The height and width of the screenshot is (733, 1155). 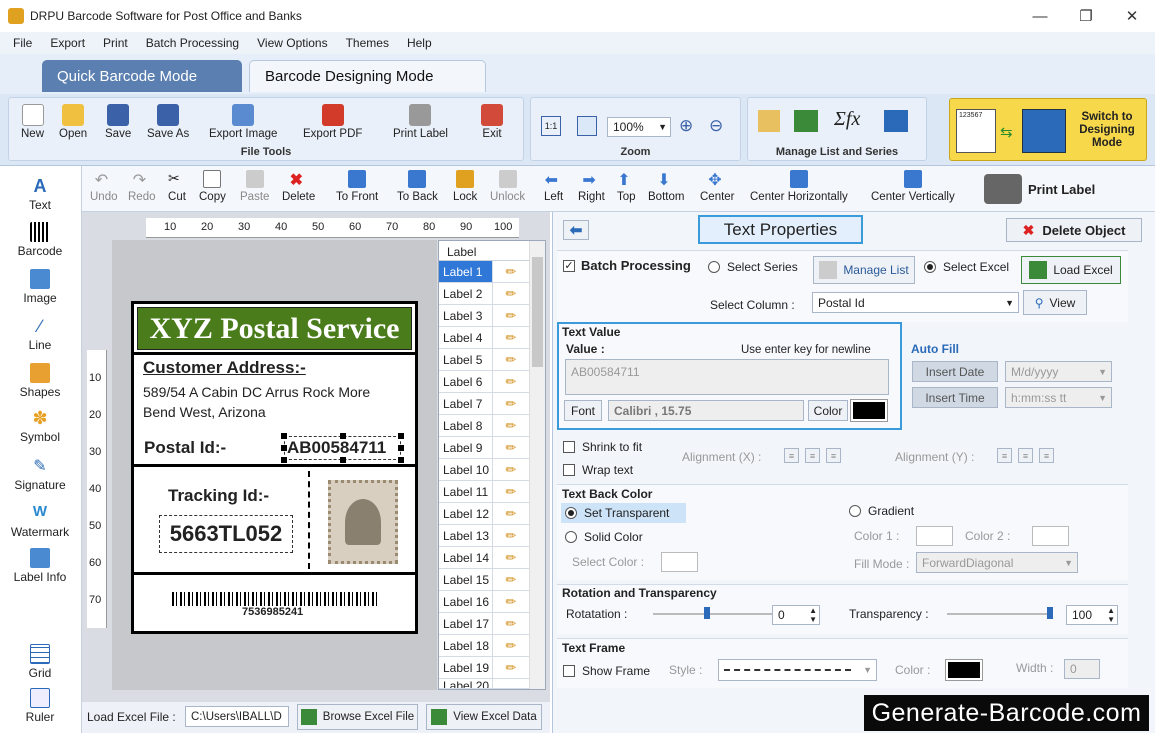 I want to click on unlock-button: Unlock, so click(x=507, y=186).